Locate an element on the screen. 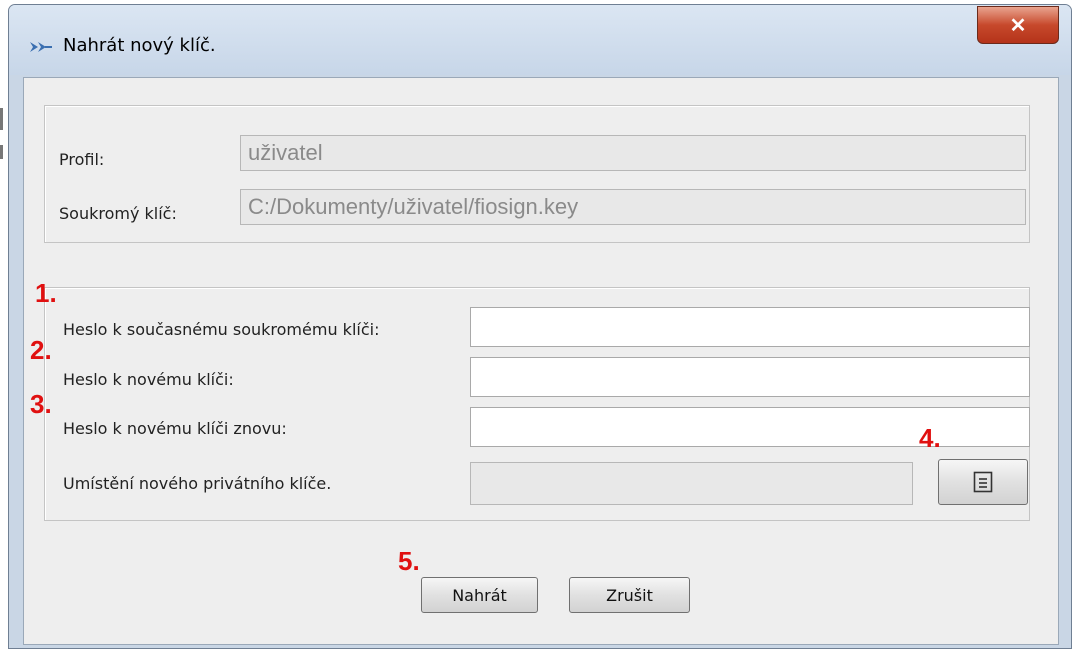 This screenshot has width=1073, height=651. new-password-input is located at coordinates (750, 377).